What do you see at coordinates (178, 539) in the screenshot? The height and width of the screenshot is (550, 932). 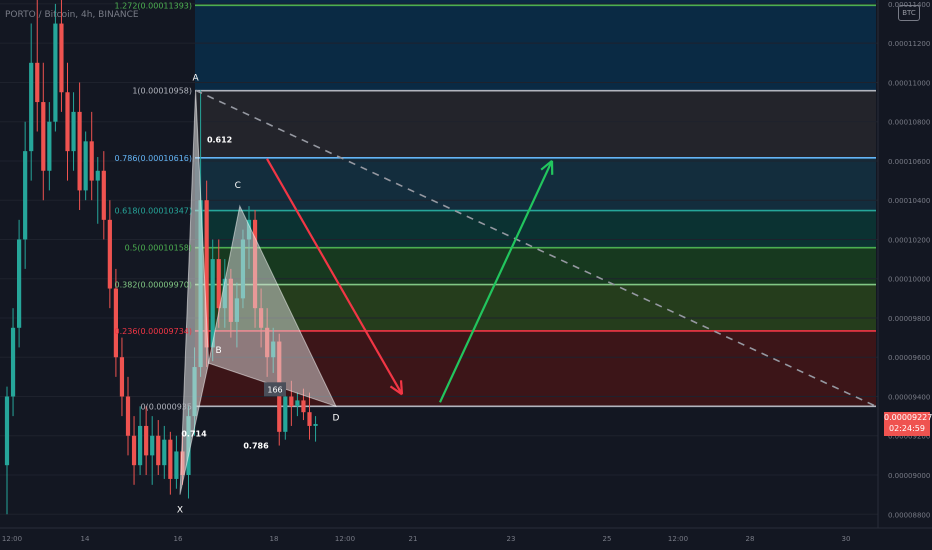 I see `time-tick-label: 16` at bounding box center [178, 539].